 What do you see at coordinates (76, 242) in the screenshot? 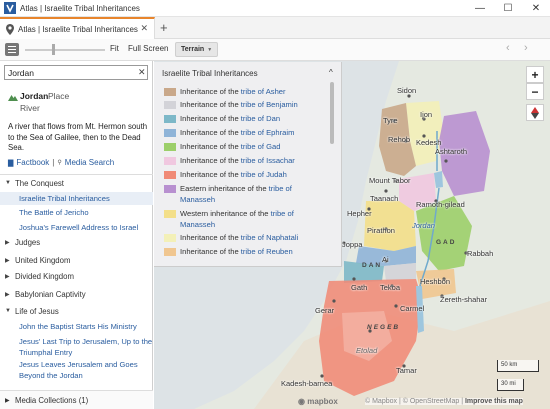
I see `category-judges: ▶ Judges` at bounding box center [76, 242].